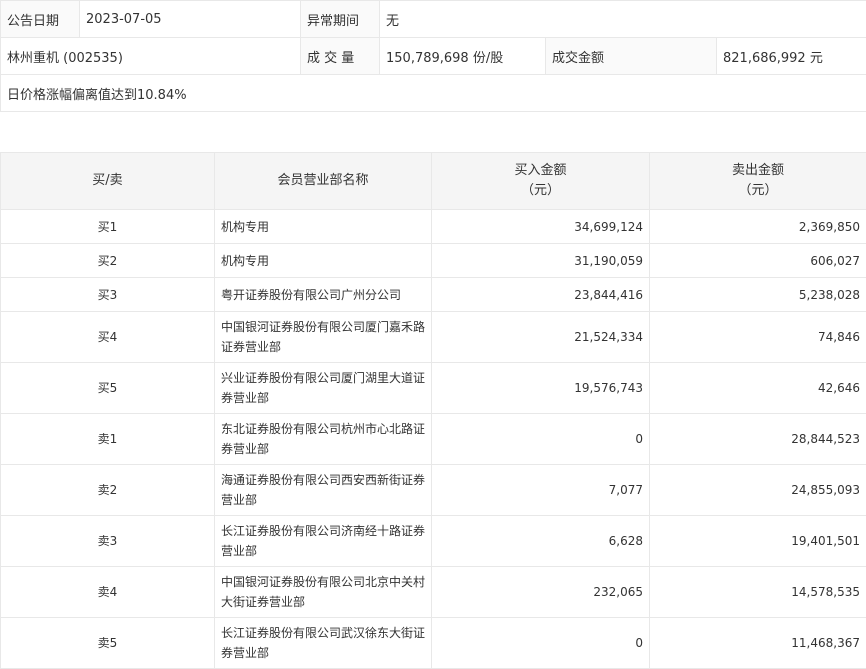 This screenshot has width=866, height=669. I want to click on broker-name-cell: 兴业证券股份有限公司厦门湖里大道证券营业部, so click(323, 388).